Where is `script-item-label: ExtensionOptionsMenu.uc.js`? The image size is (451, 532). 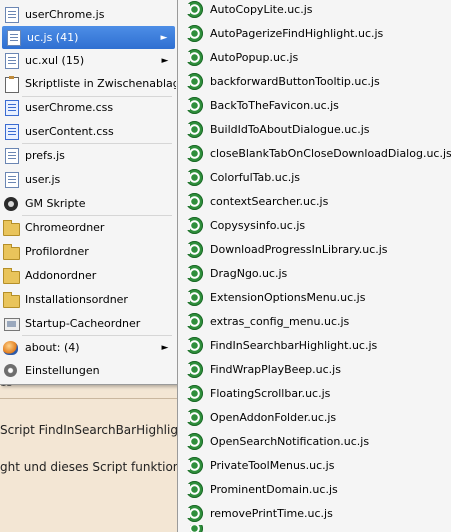 script-item-label: ExtensionOptionsMenu.uc.js is located at coordinates (288, 297).